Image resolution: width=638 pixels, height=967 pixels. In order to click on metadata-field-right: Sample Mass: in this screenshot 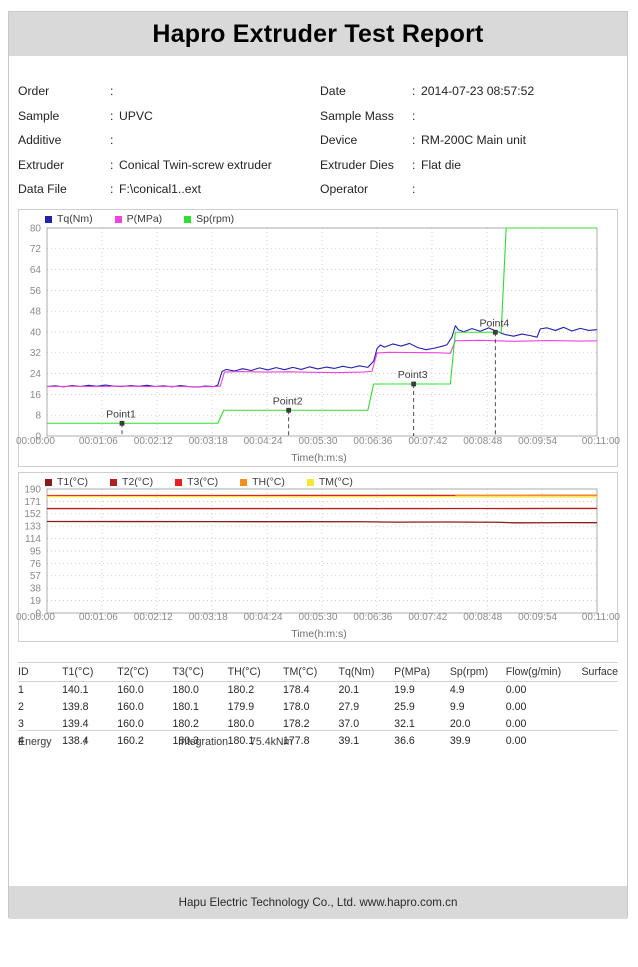, I will do `click(469, 116)`.